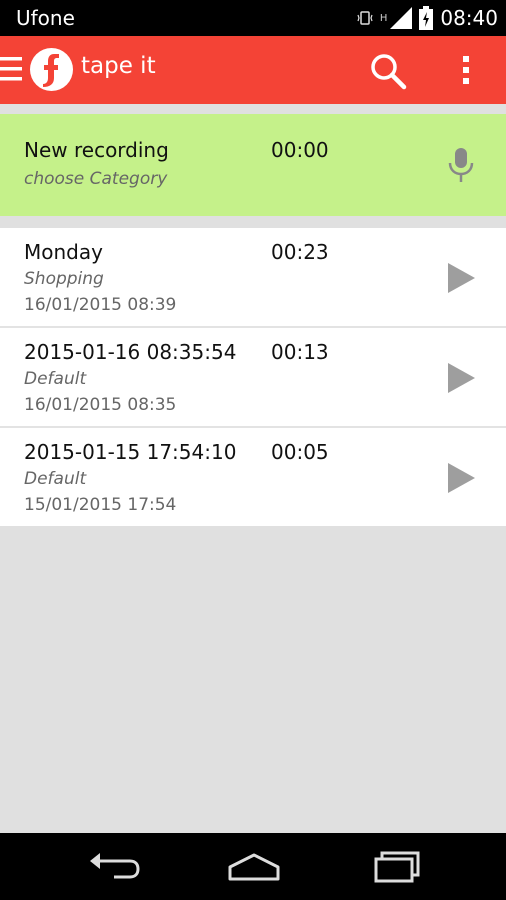 This screenshot has width=506, height=900. What do you see at coordinates (96, 150) in the screenshot?
I see `new-recording-title: New recording` at bounding box center [96, 150].